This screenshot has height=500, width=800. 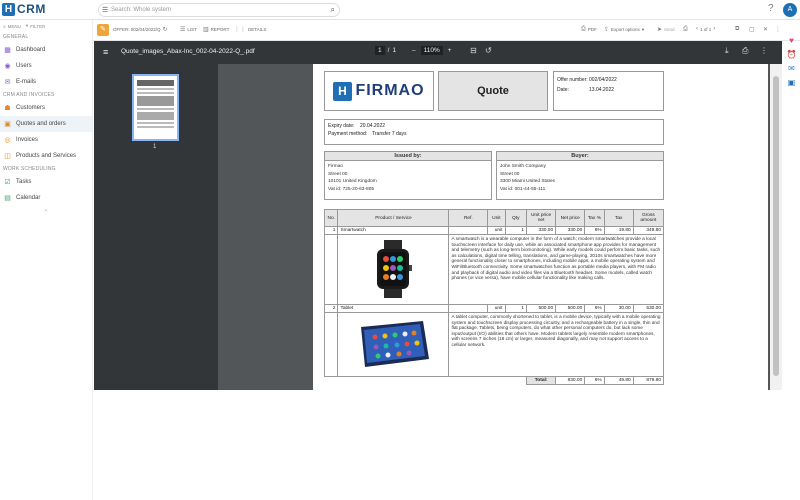 What do you see at coordinates (188, 51) in the screenshot?
I see `pdf-filename: Quote_images_Abax-Inc_002-04-2022-Q_.pdf` at bounding box center [188, 51].